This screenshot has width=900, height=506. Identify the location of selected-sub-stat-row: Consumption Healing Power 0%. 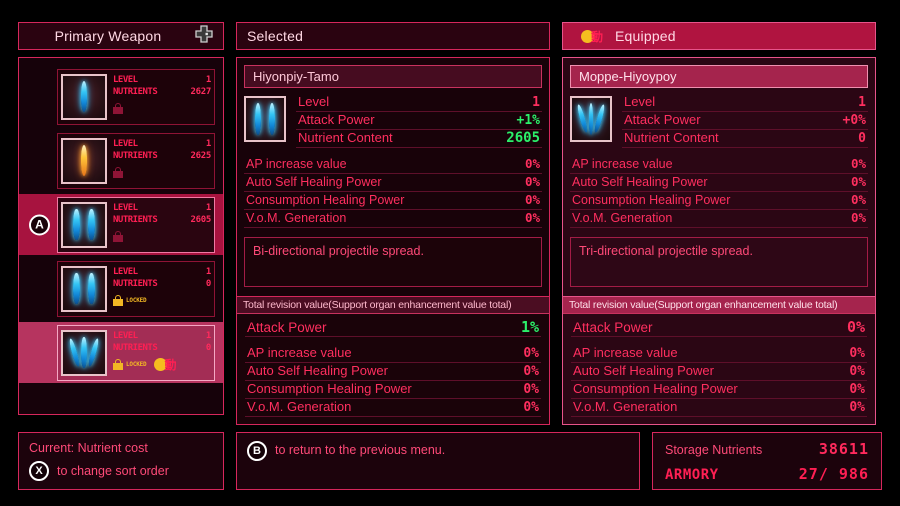
(393, 201).